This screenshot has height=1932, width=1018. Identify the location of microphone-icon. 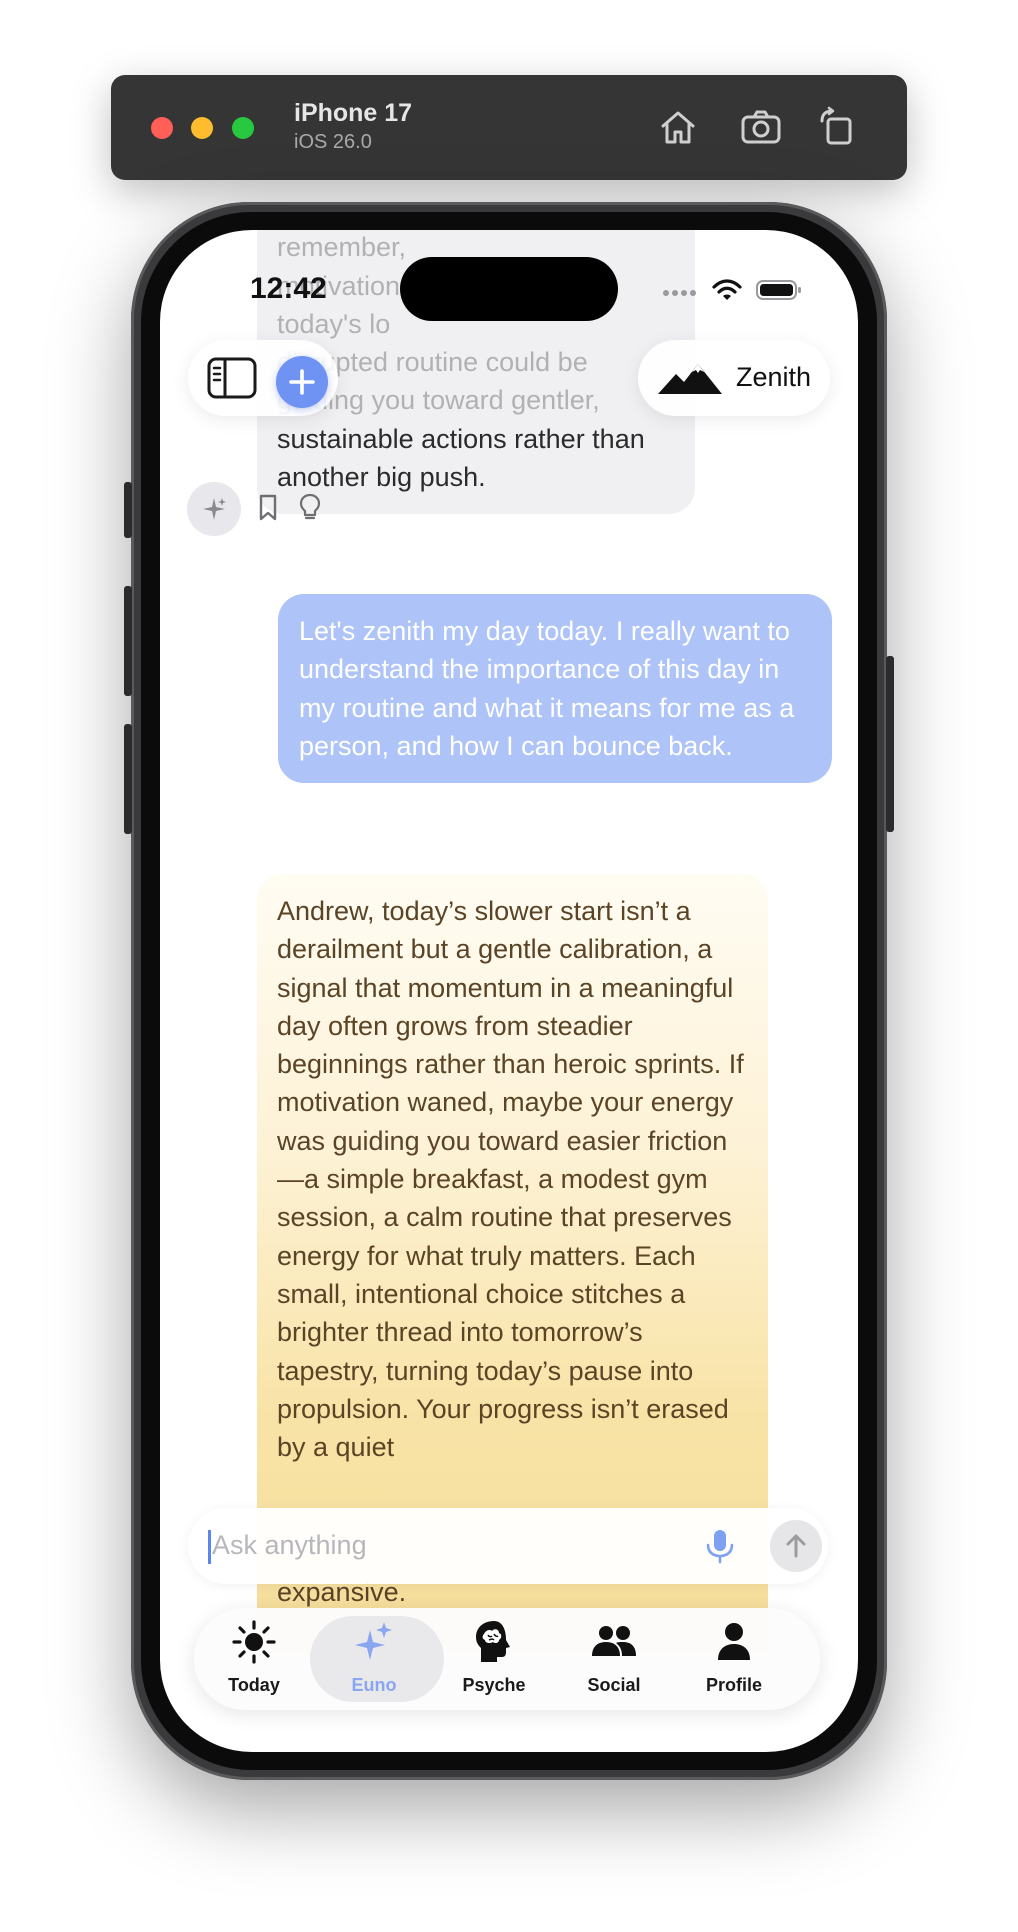
(720, 1546).